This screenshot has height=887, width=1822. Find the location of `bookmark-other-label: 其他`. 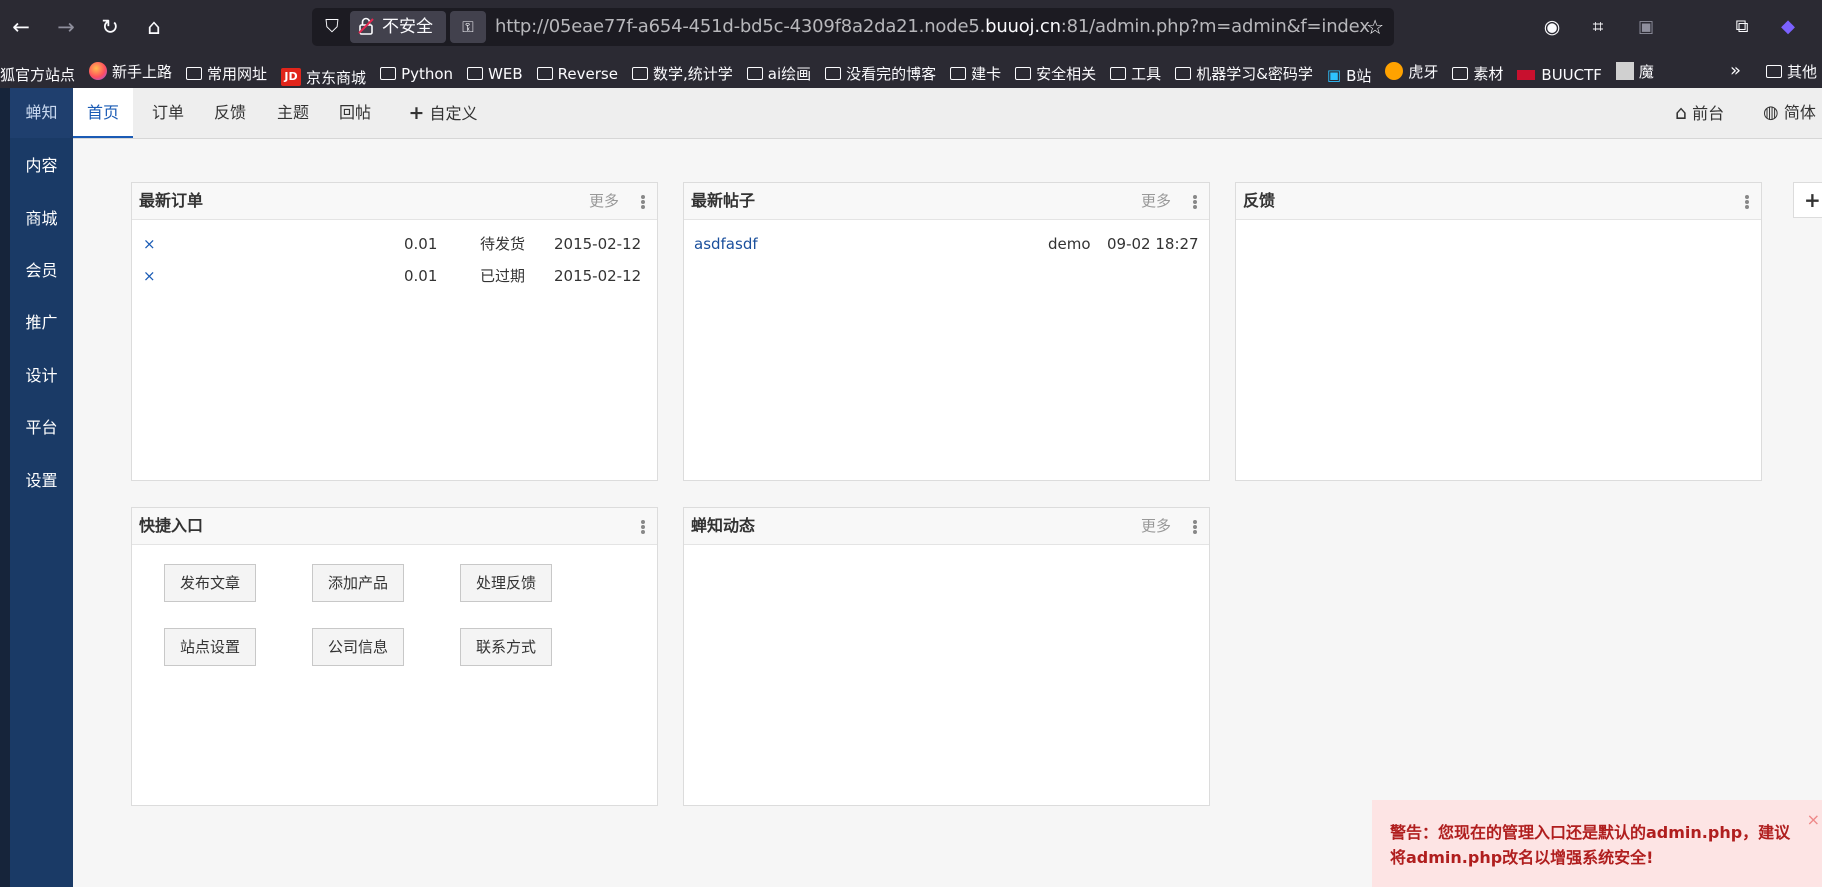

bookmark-other-label: 其他 is located at coordinates (1802, 71).